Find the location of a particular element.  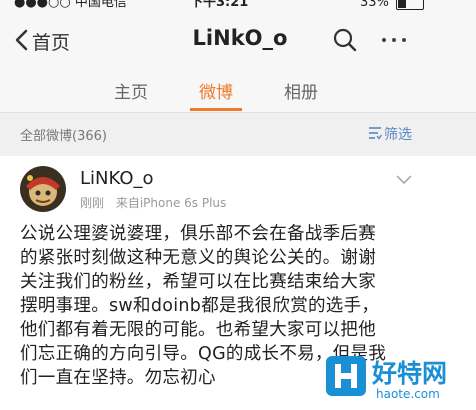

post-text-line: 公说公理婆说婆理，俱乐部不会在备战季后赛 is located at coordinates (198, 234).